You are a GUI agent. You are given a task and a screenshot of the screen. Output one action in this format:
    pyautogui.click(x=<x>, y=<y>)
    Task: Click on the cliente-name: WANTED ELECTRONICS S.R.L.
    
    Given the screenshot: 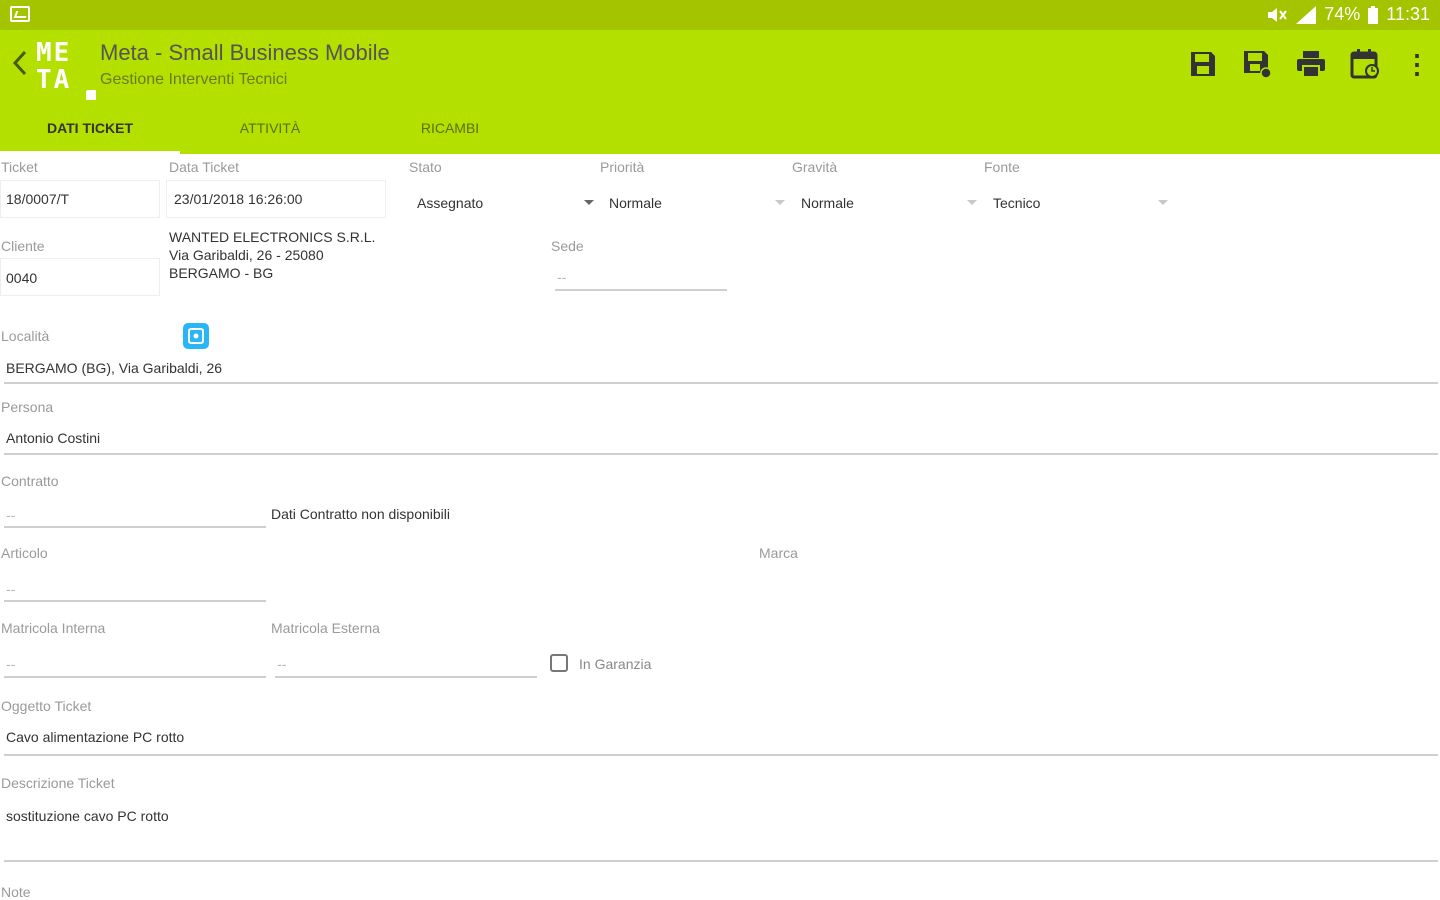 What is the action you would take?
    pyautogui.click(x=272, y=237)
    